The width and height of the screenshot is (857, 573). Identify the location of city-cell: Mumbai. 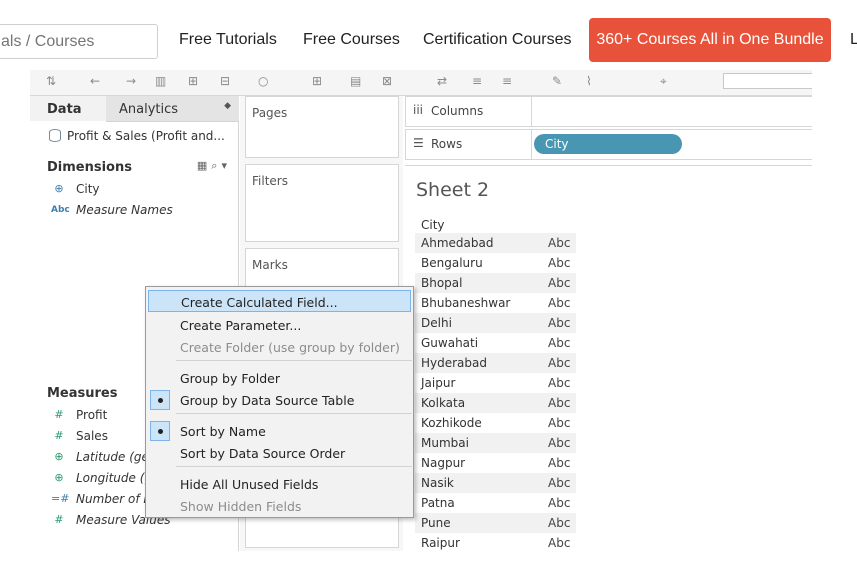
(445, 443).